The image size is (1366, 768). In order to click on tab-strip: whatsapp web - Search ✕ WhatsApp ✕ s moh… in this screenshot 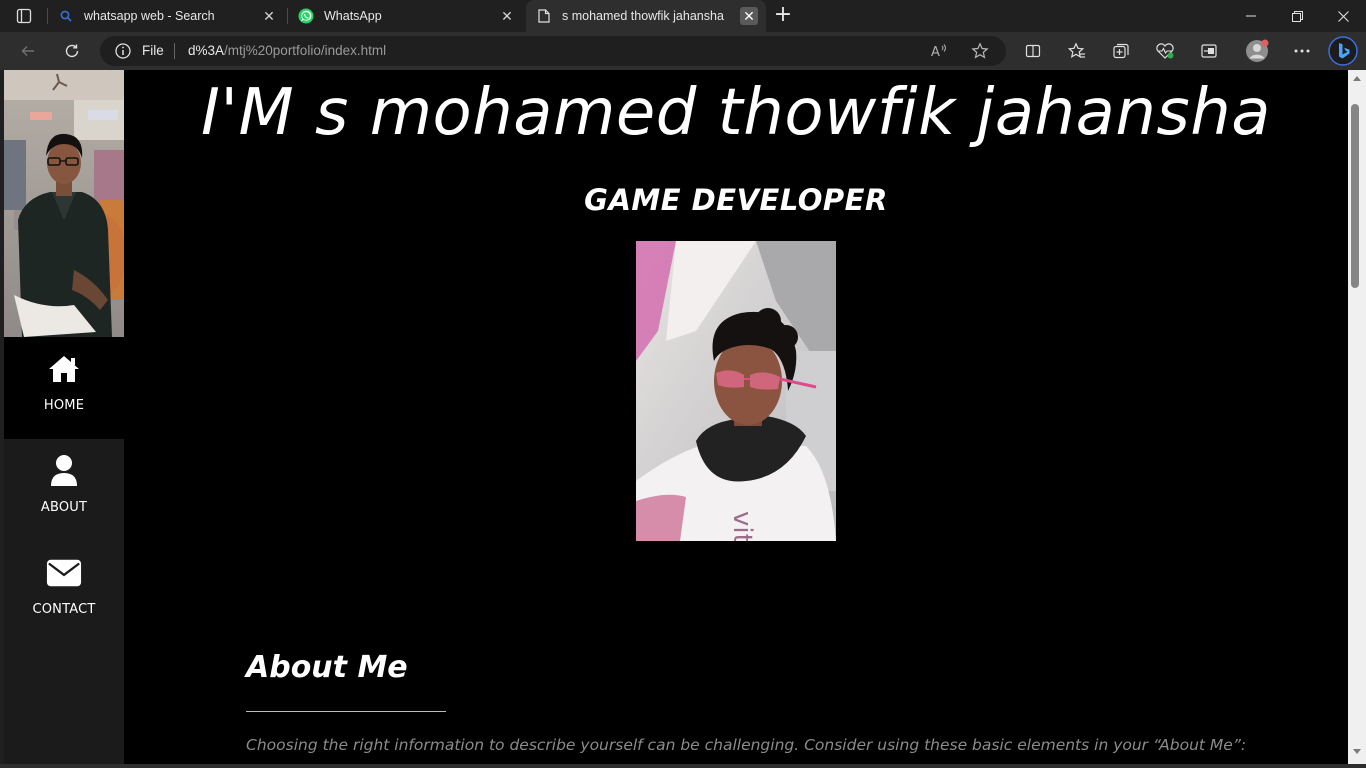, I will do `click(683, 16)`.